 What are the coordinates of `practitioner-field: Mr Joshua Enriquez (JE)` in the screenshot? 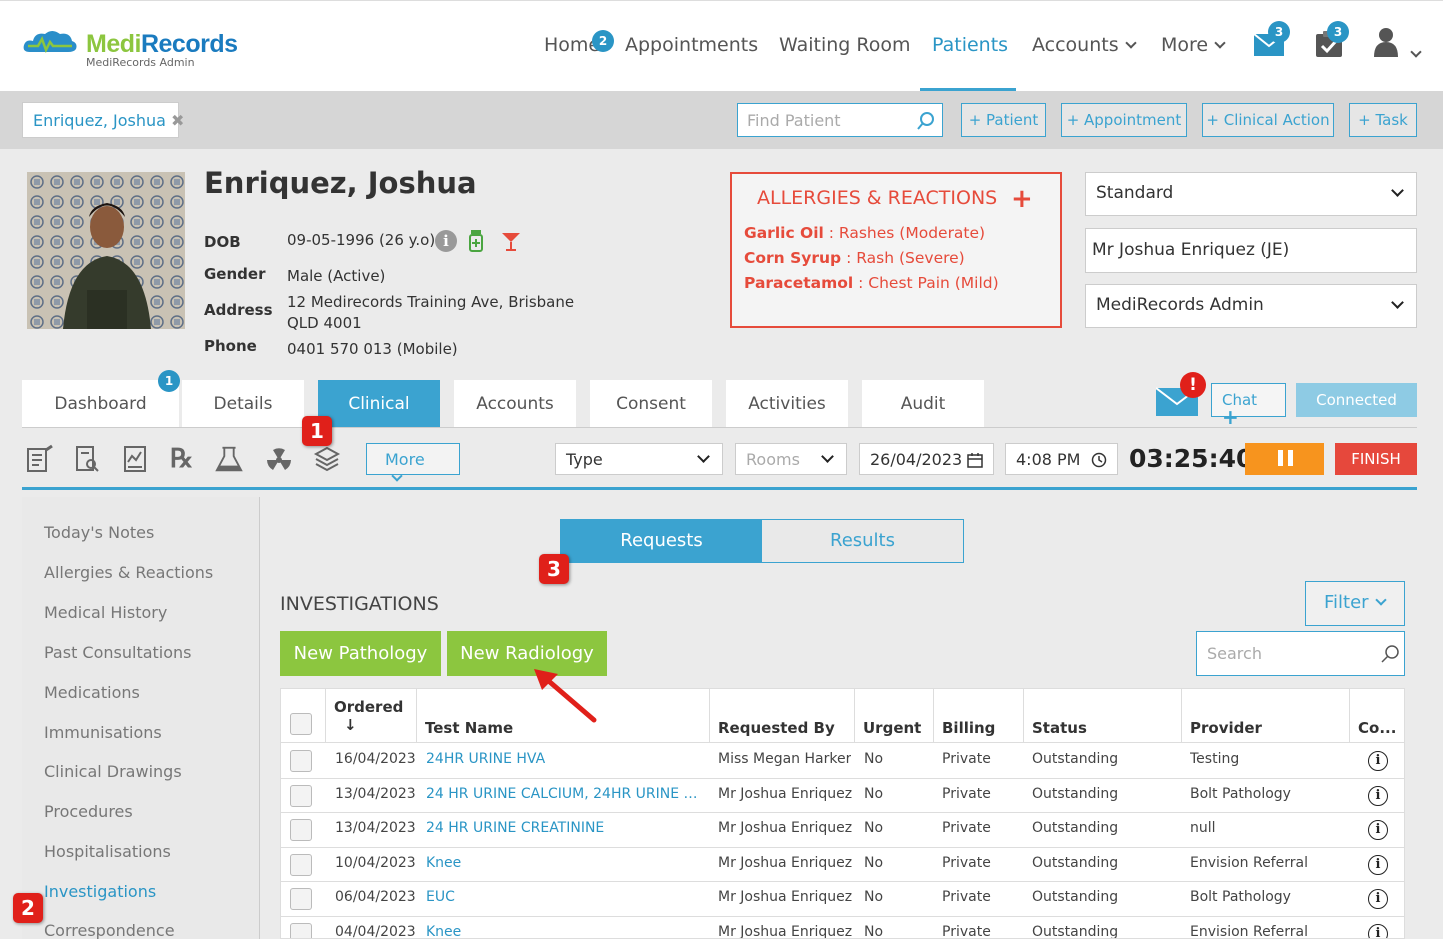 It's located at (1251, 250).